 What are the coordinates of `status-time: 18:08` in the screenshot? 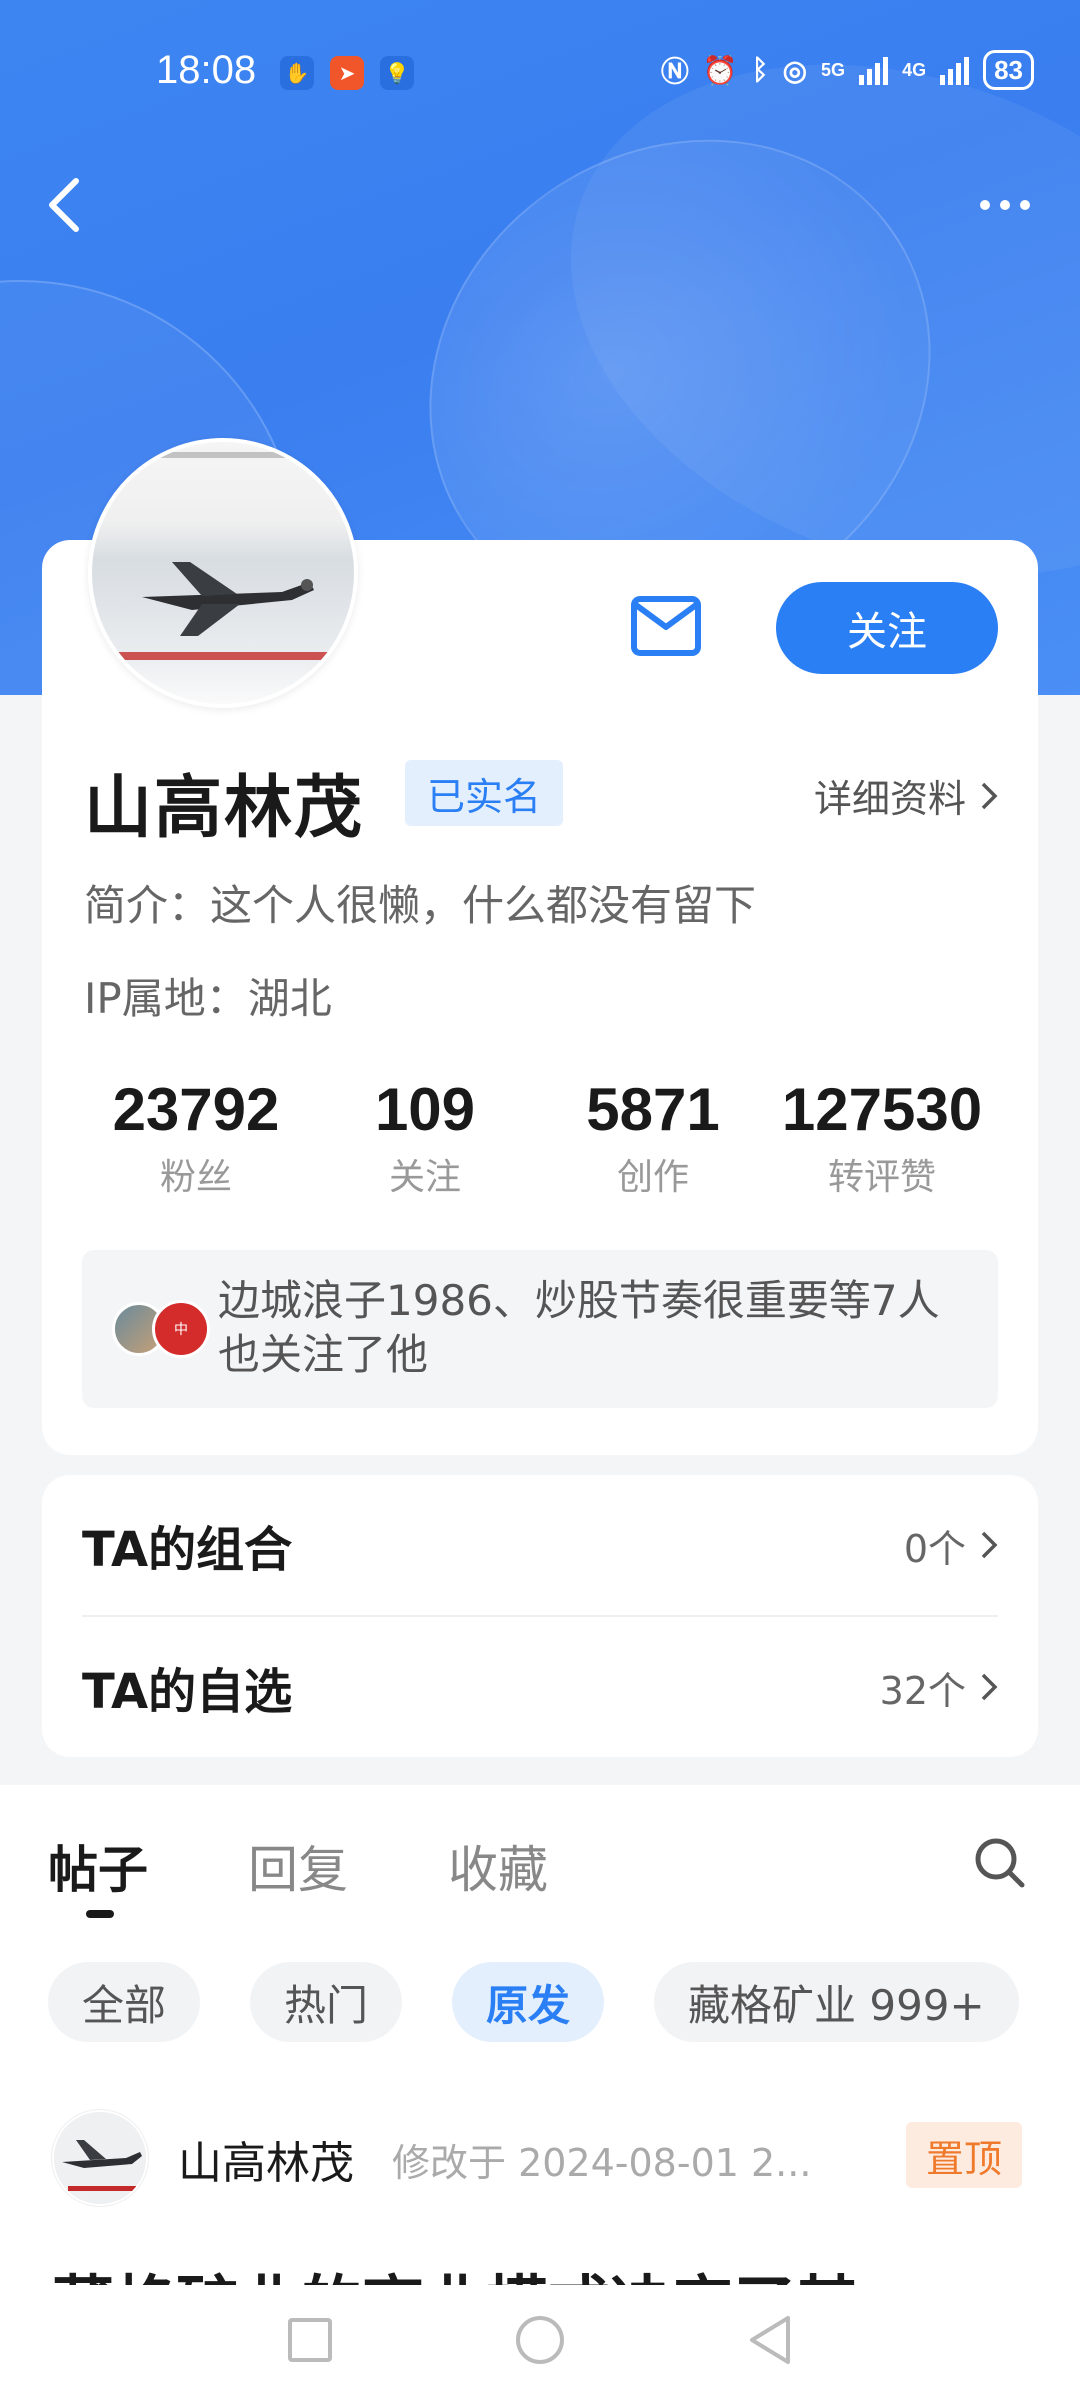 It's located at (206, 70).